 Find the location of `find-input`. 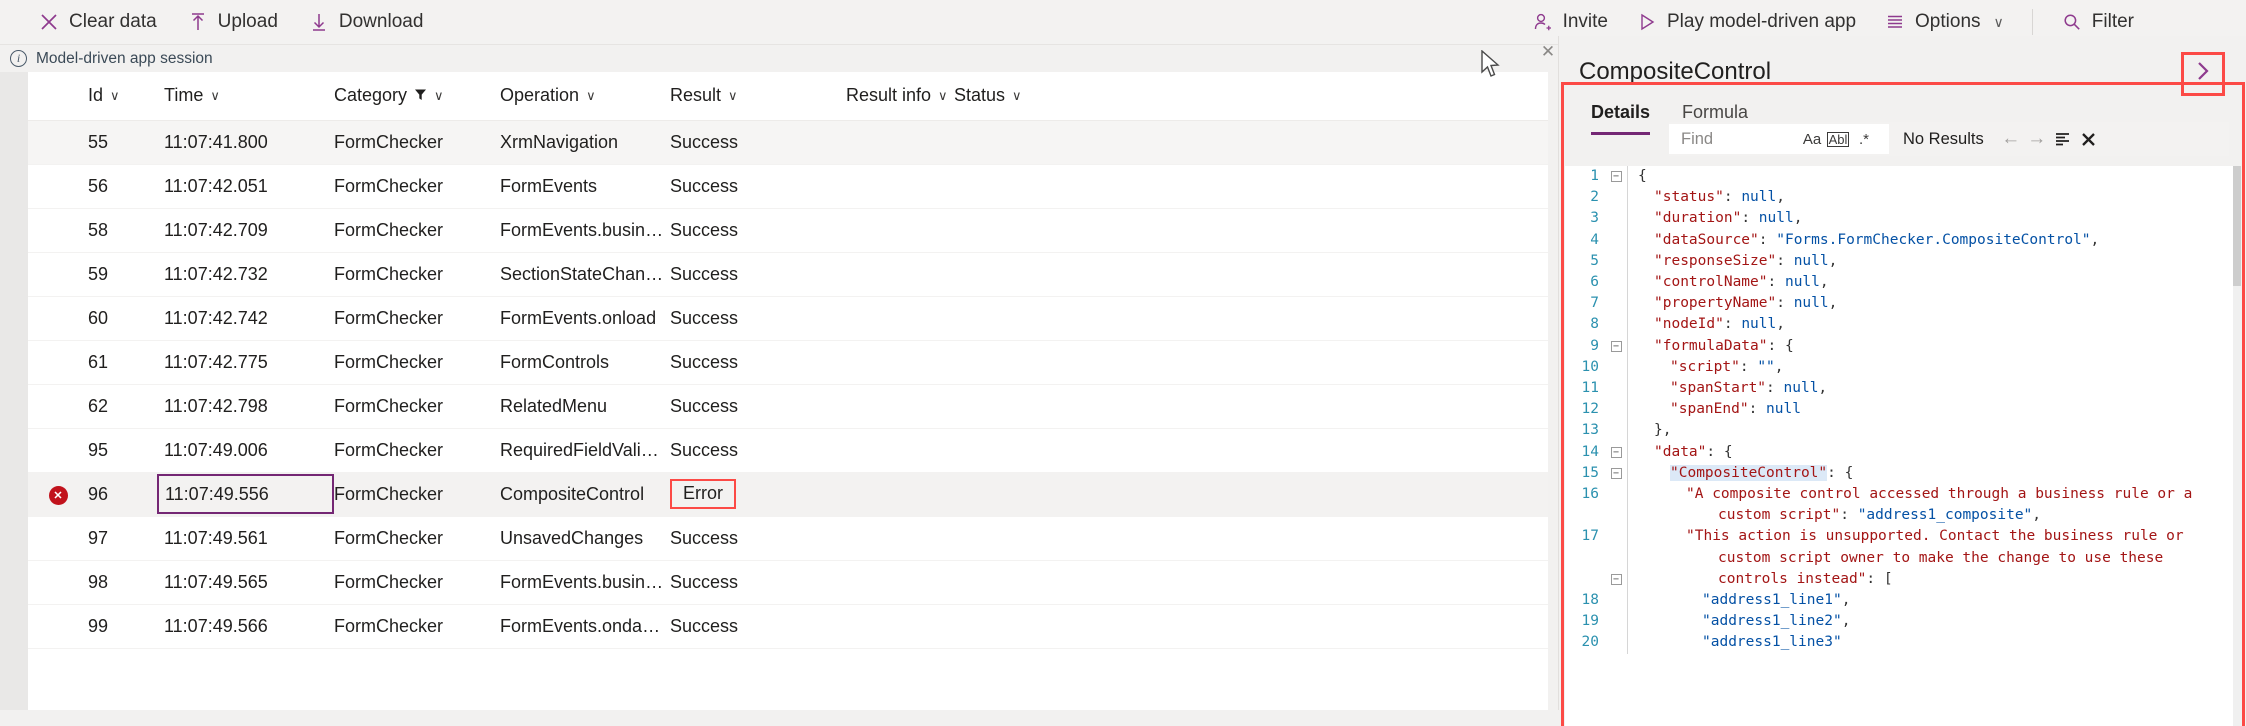

find-input is located at coordinates (1739, 139).